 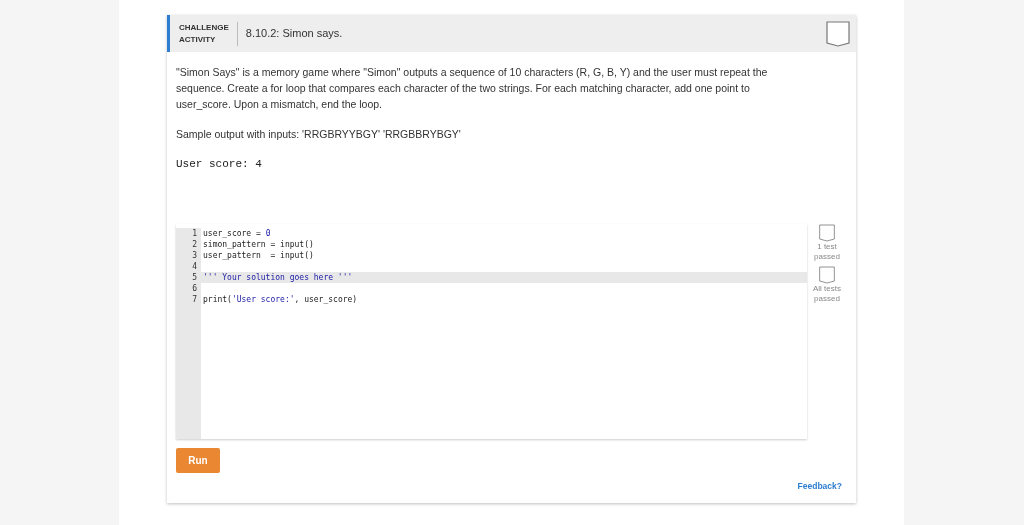 I want to click on line-number: 6, so click(x=188, y=289).